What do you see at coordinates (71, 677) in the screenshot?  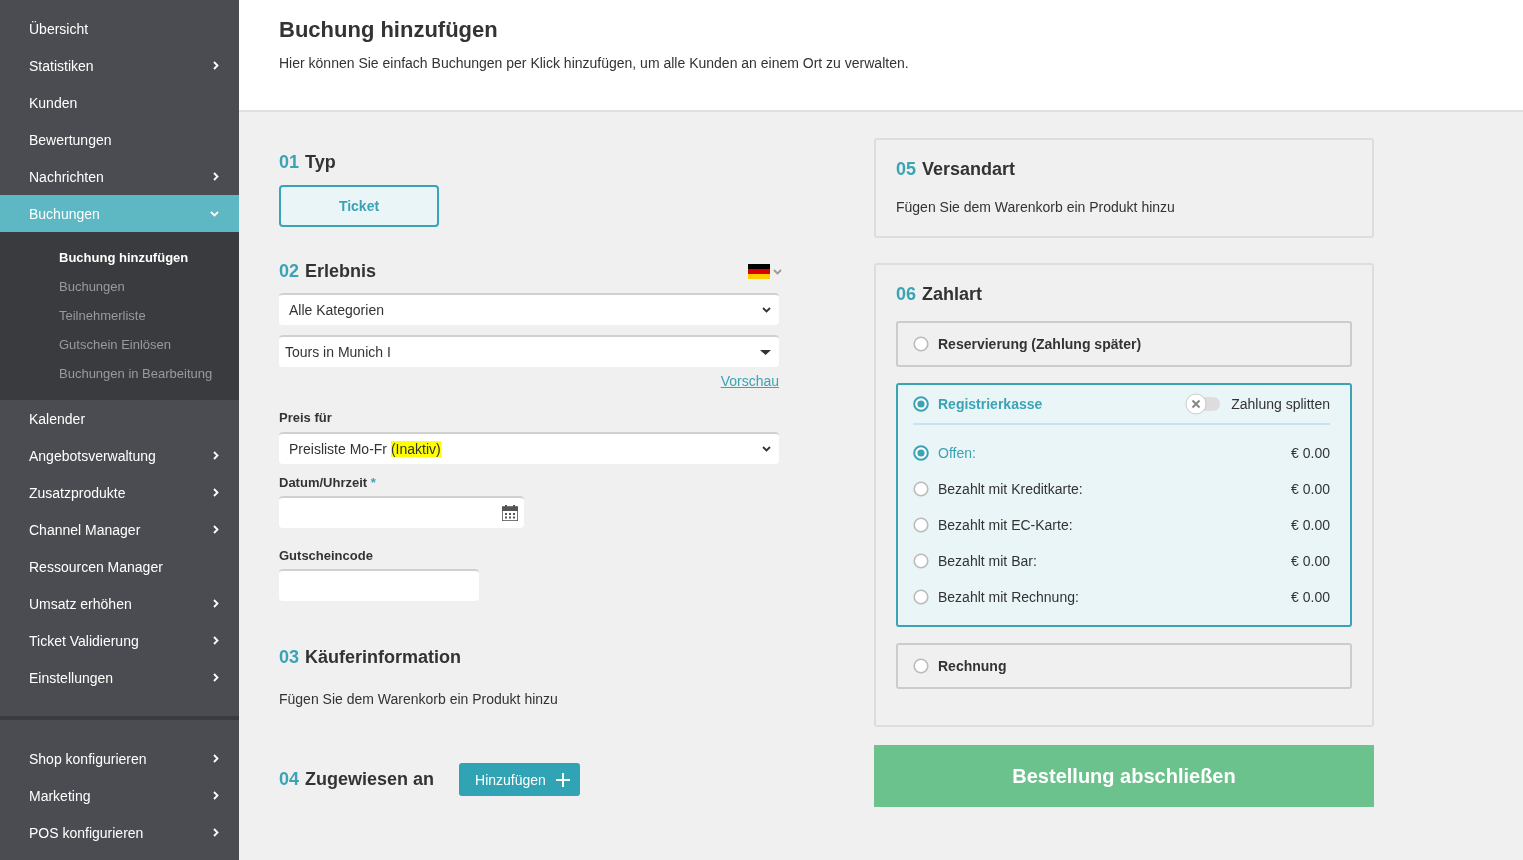 I see `sidebar-item-label: Einstellungen` at bounding box center [71, 677].